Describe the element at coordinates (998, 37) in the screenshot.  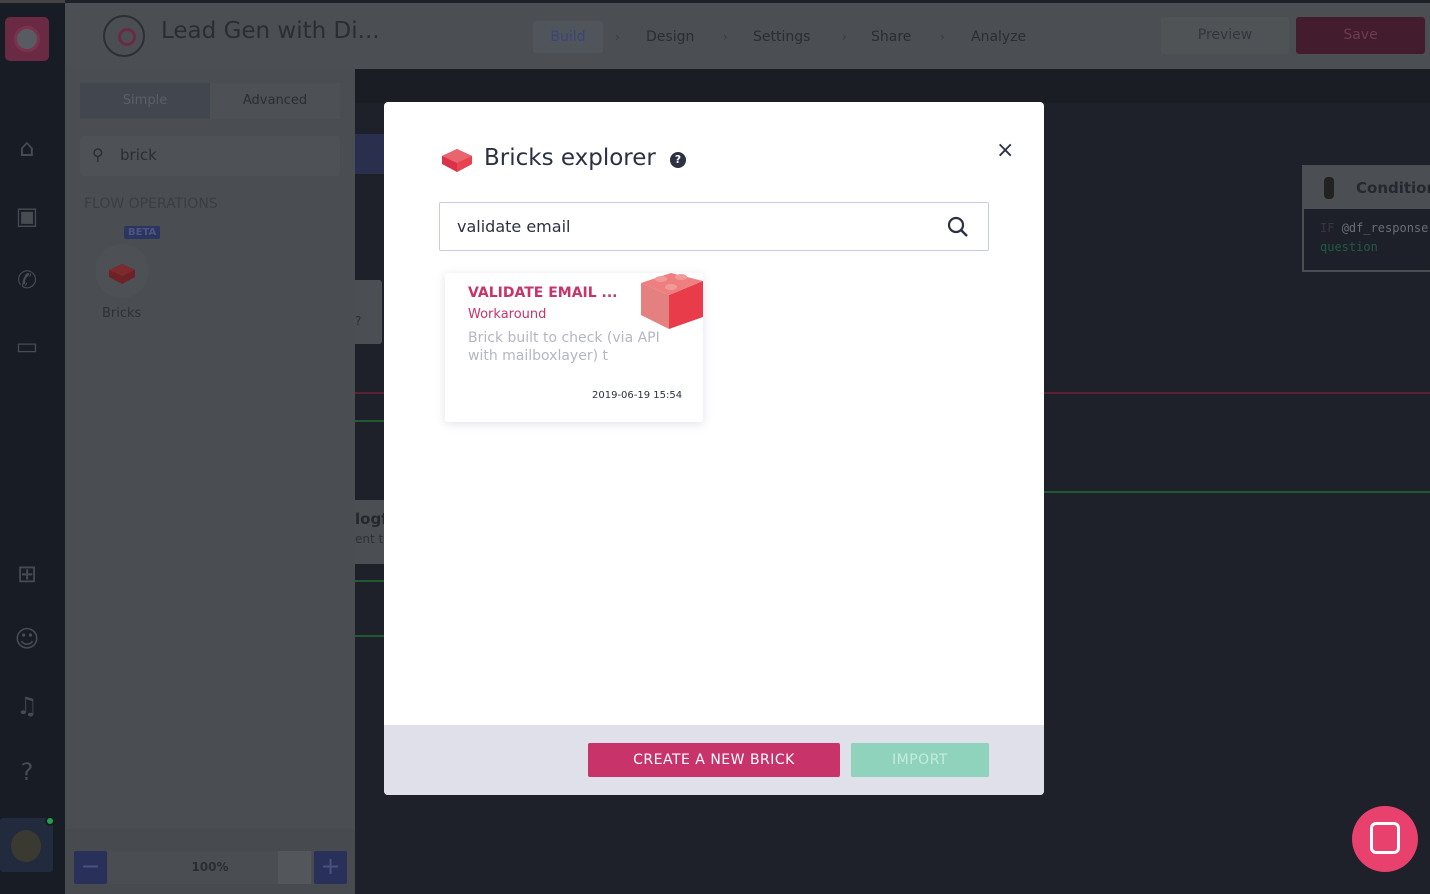
I see `nav-analyze: Analyze` at that location.